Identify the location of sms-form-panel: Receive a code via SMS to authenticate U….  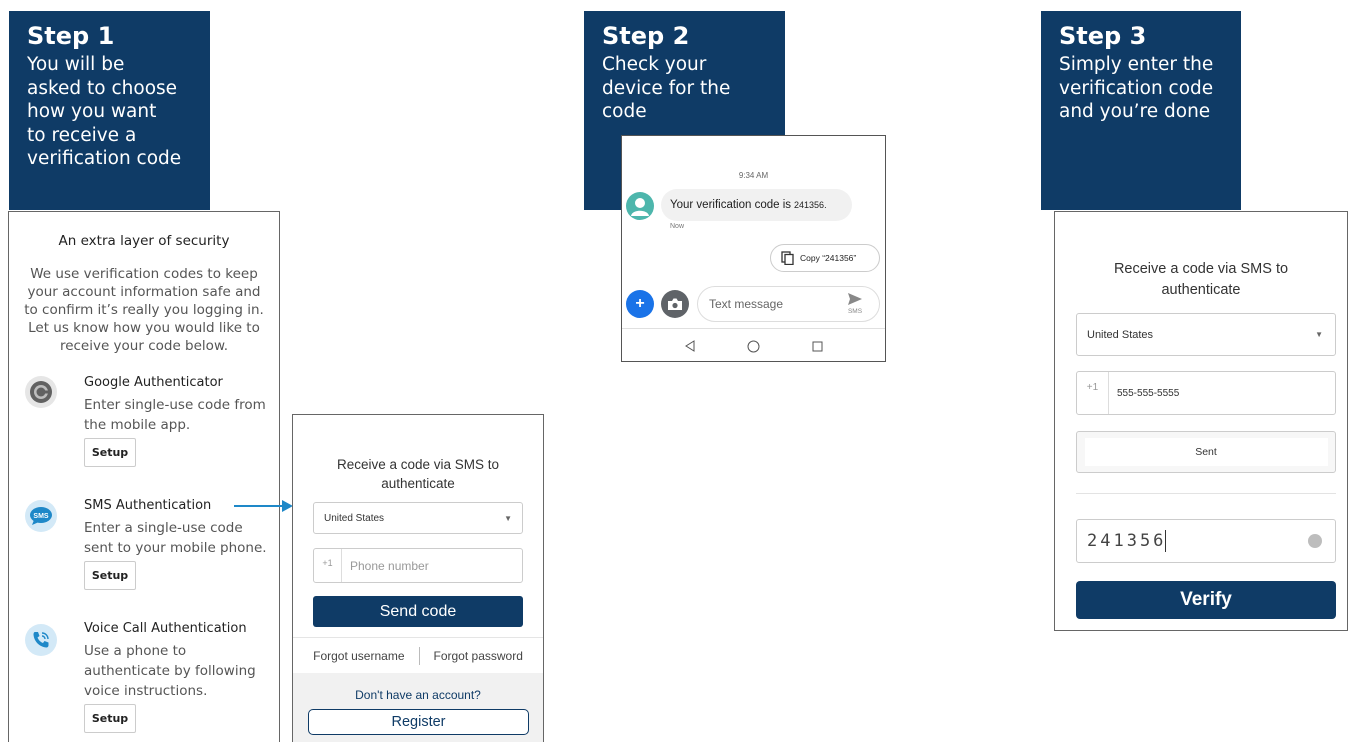
(418, 578).